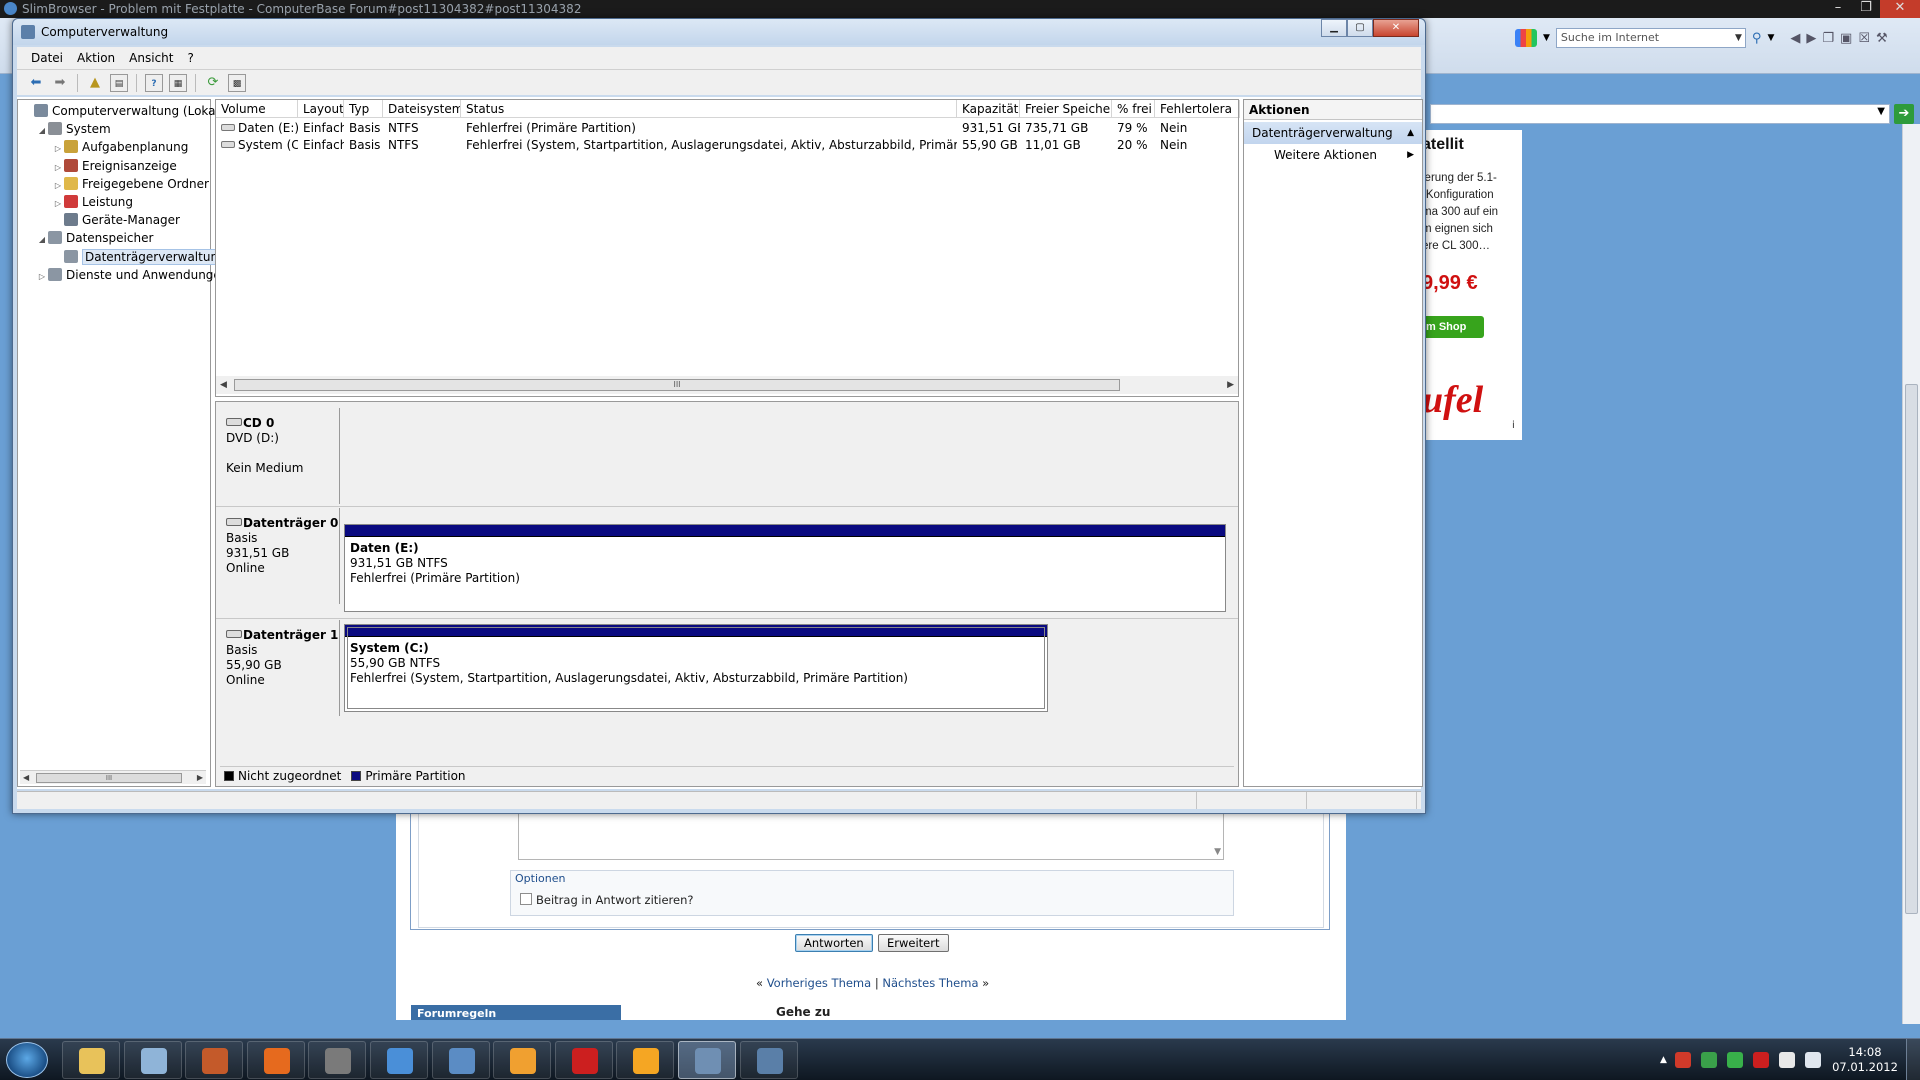 The height and width of the screenshot is (1080, 1920). I want to click on taskbar-avira-button, so click(583, 1060).